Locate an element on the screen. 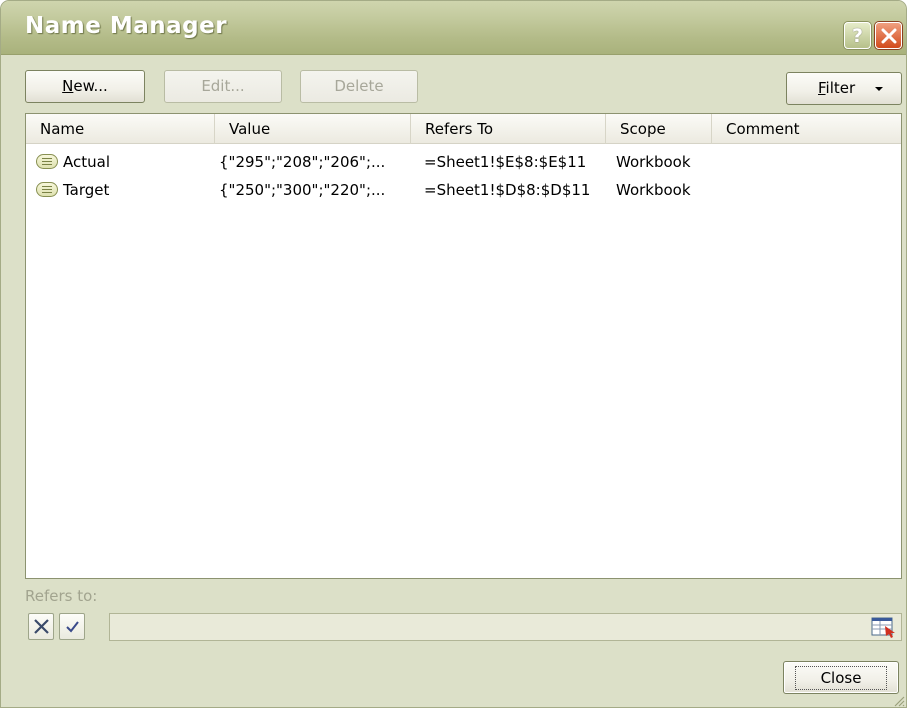 This screenshot has width=907, height=708. cell-refers-to: =Sheet1!$E$8:$E$11 is located at coordinates (505, 162).